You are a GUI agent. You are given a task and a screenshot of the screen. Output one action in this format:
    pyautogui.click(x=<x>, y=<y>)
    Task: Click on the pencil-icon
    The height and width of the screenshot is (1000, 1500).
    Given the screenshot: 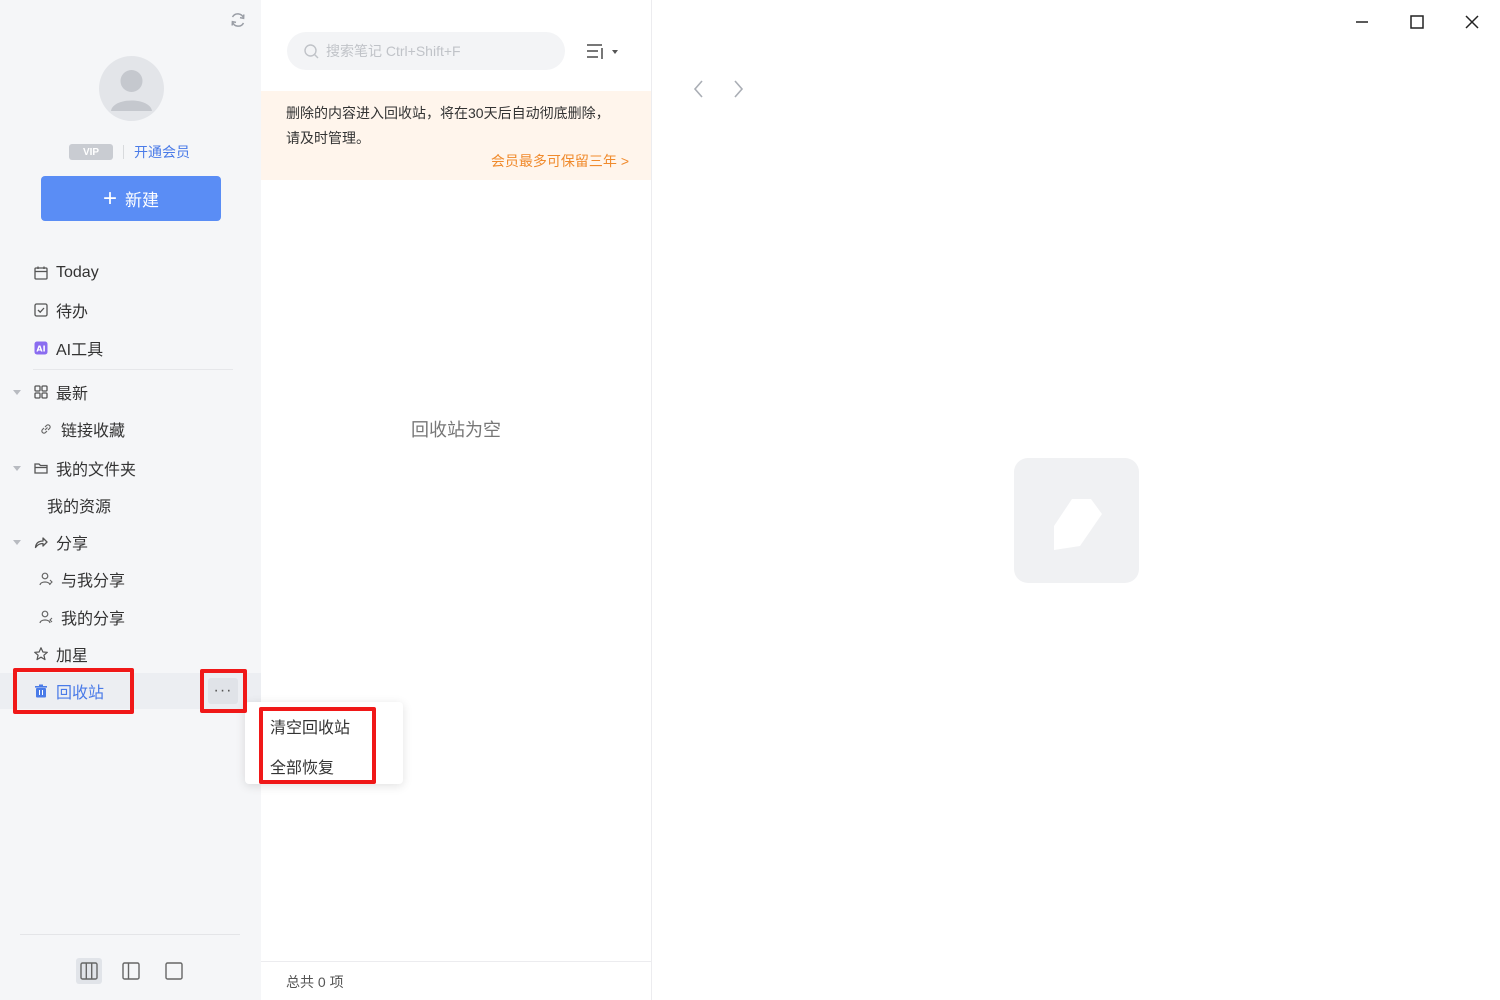 What is the action you would take?
    pyautogui.click(x=1077, y=524)
    